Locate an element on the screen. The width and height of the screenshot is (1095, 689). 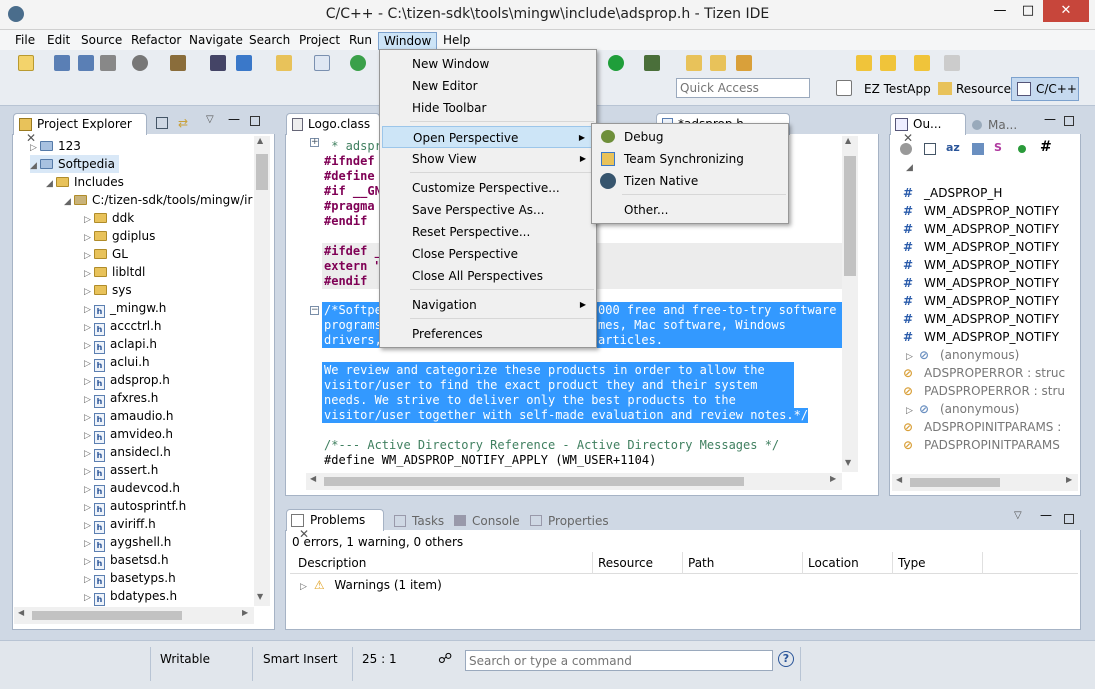
new-icon is located at coordinates (26, 63).